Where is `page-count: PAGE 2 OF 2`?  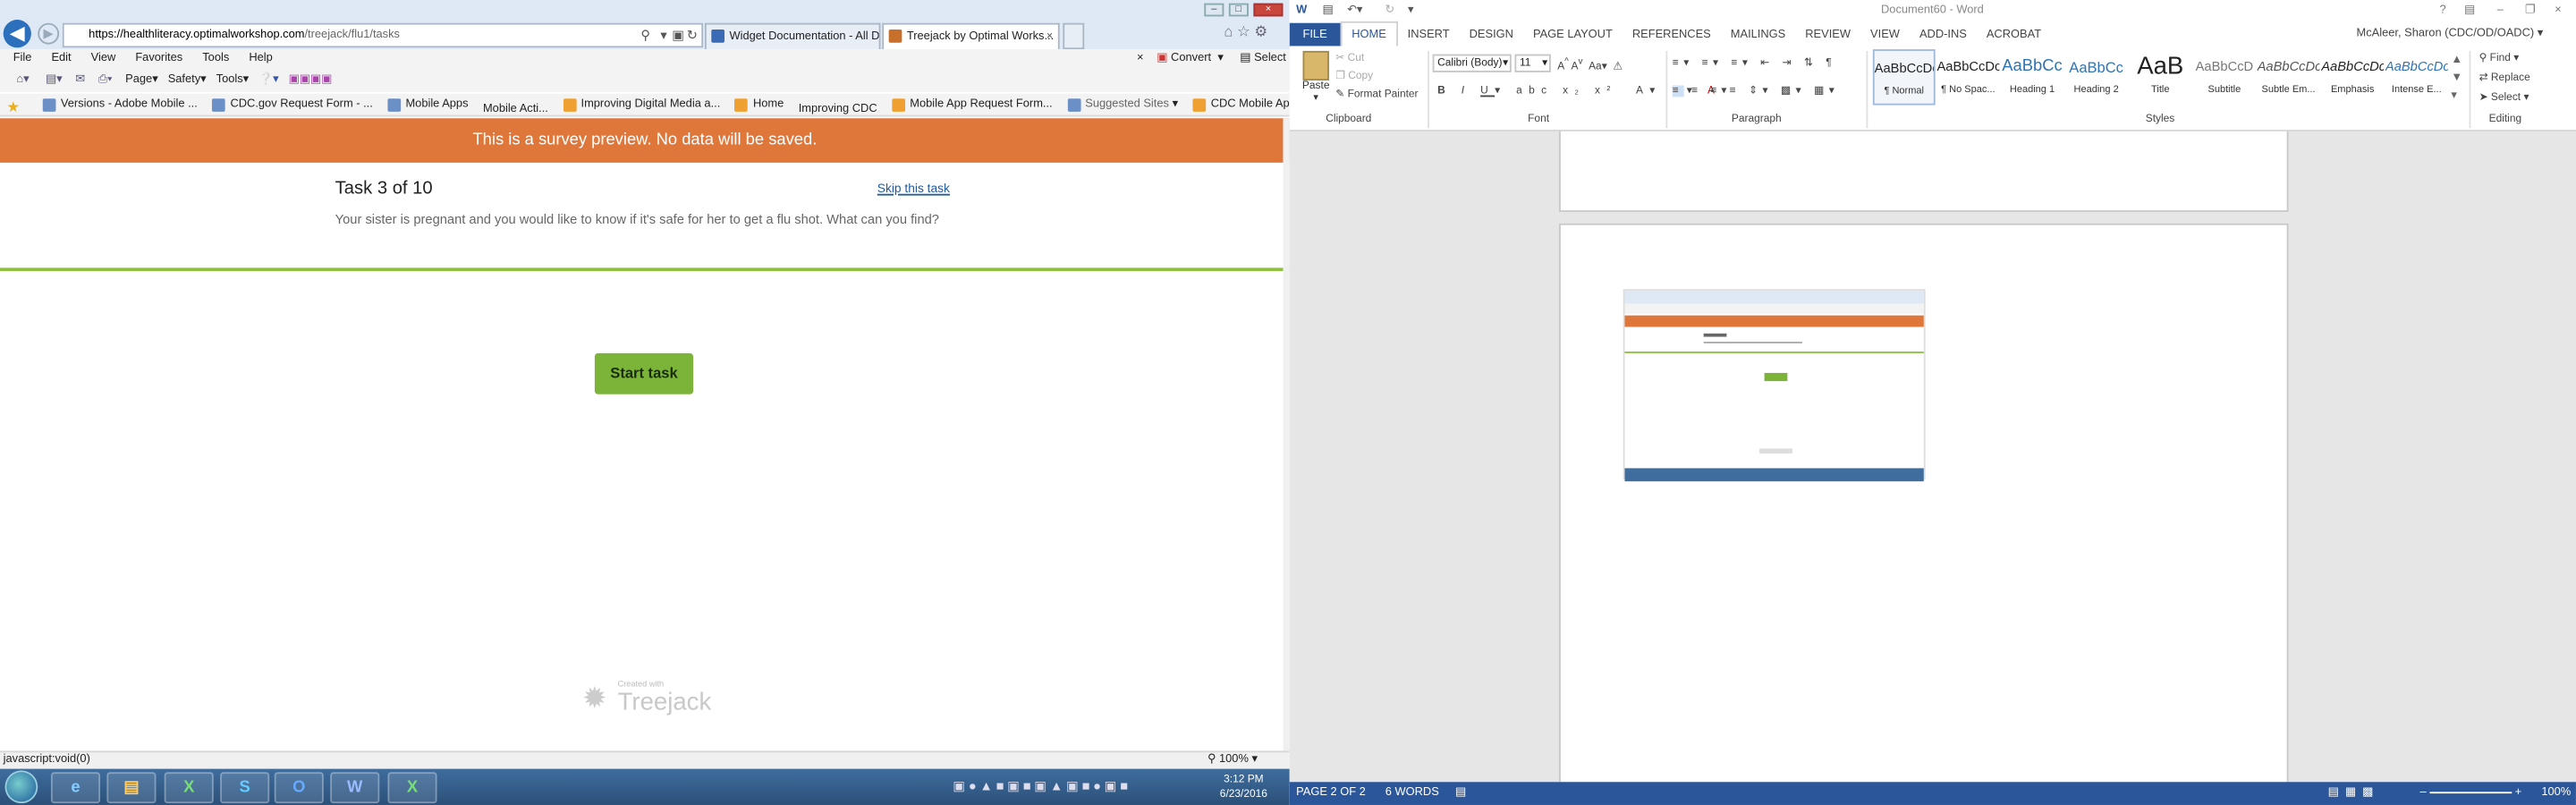
page-count: PAGE 2 OF 2 is located at coordinates (1331, 793).